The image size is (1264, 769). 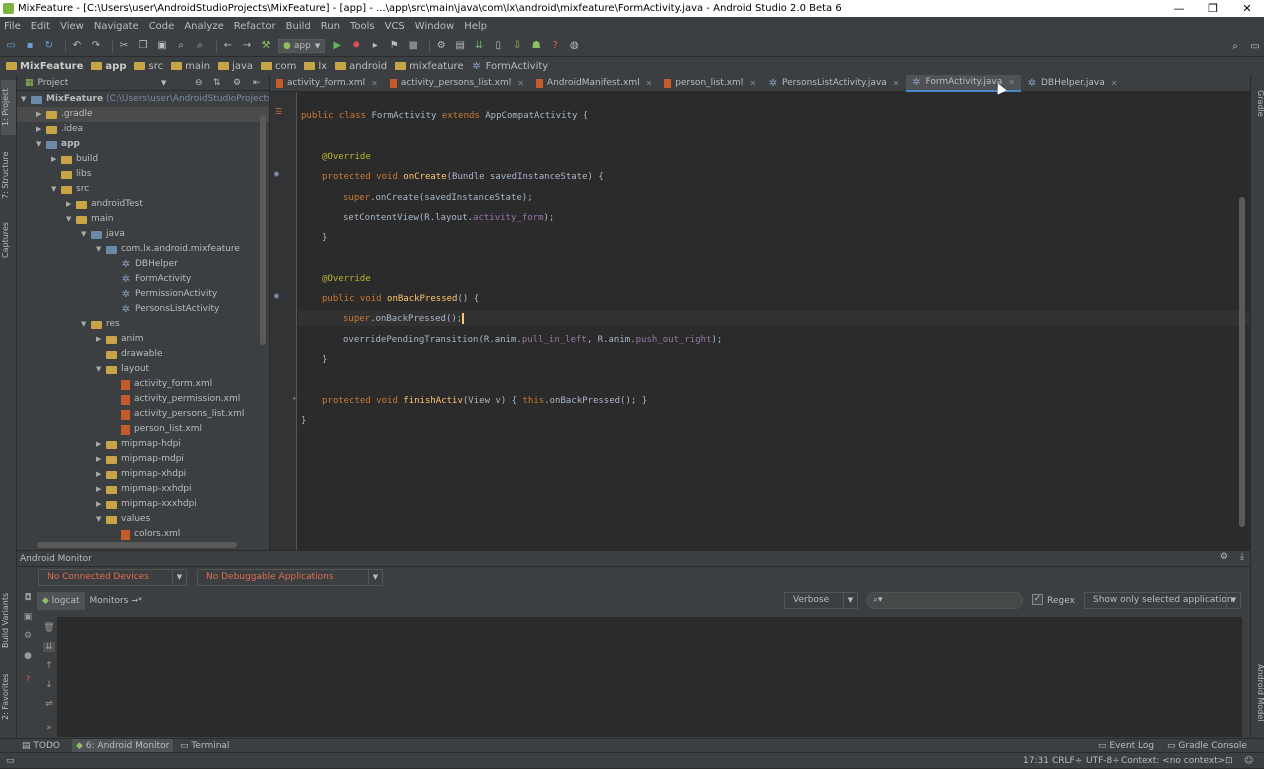 I want to click on forward-icon: →, so click(x=247, y=46).